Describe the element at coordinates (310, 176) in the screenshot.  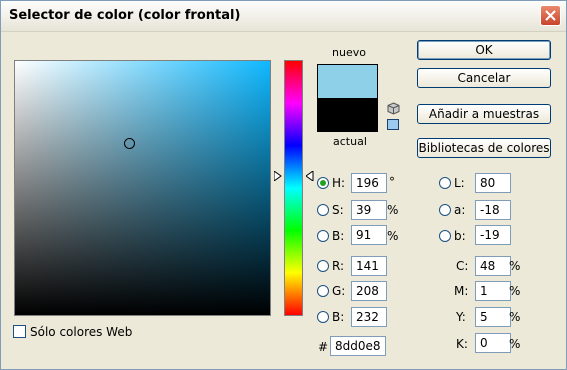
I see `hue-slider-right-arrow` at that location.